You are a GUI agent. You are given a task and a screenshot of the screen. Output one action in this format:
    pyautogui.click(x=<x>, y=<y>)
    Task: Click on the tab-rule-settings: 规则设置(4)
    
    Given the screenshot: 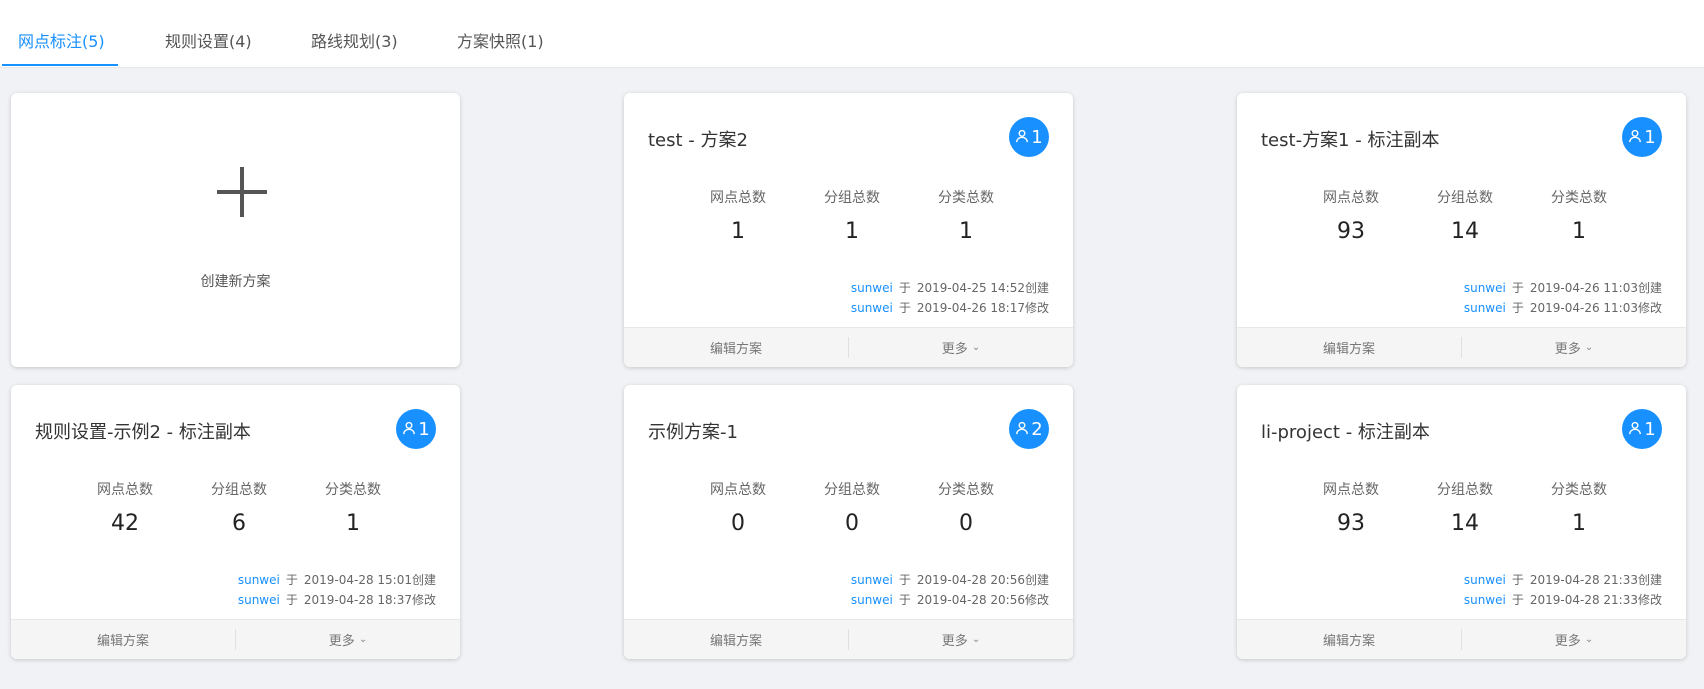 What is the action you would take?
    pyautogui.click(x=208, y=48)
    